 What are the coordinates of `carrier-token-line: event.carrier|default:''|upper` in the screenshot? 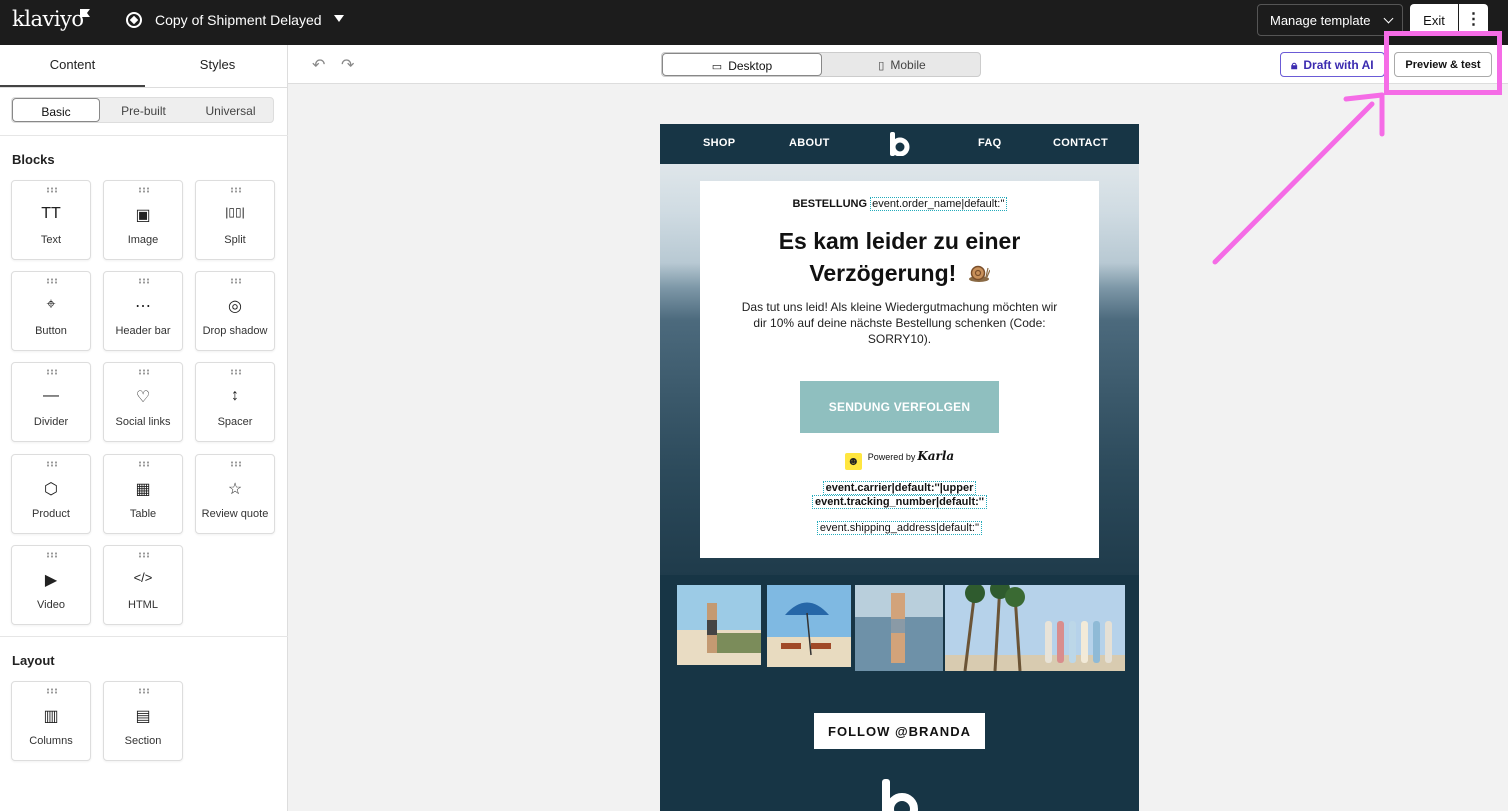 It's located at (899, 488).